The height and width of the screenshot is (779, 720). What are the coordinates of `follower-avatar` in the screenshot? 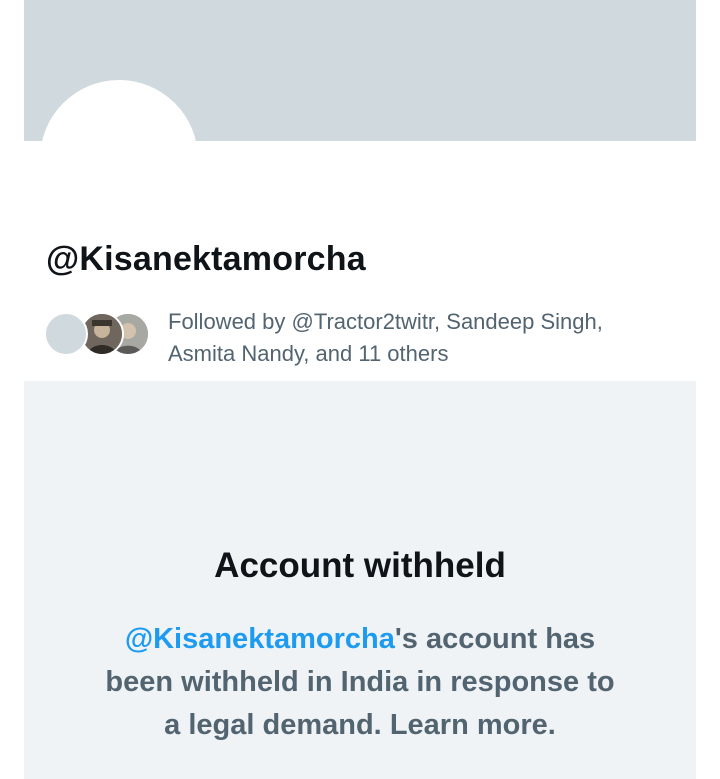 It's located at (66, 334).